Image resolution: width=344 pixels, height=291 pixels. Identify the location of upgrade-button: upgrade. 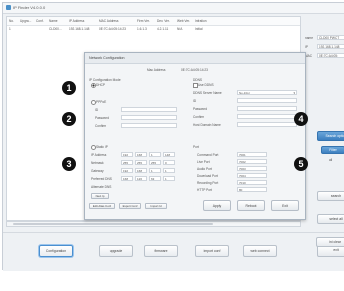
(116, 251).